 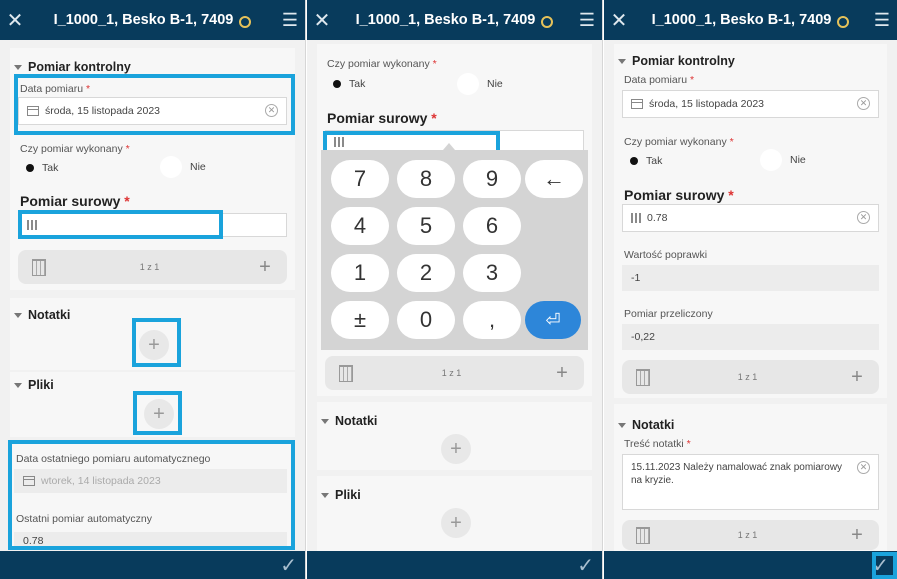 What do you see at coordinates (456, 523) in the screenshot?
I see `add-file-button: +` at bounding box center [456, 523].